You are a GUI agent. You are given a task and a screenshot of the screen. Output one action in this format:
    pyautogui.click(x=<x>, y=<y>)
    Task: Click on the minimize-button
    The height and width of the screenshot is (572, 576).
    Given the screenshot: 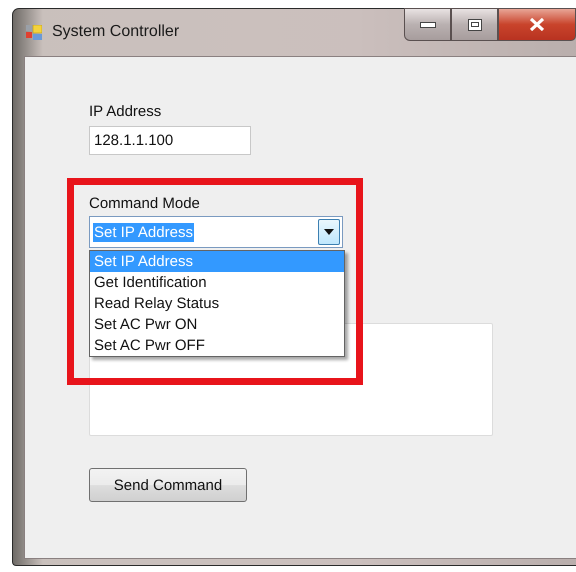 What is the action you would take?
    pyautogui.click(x=427, y=24)
    